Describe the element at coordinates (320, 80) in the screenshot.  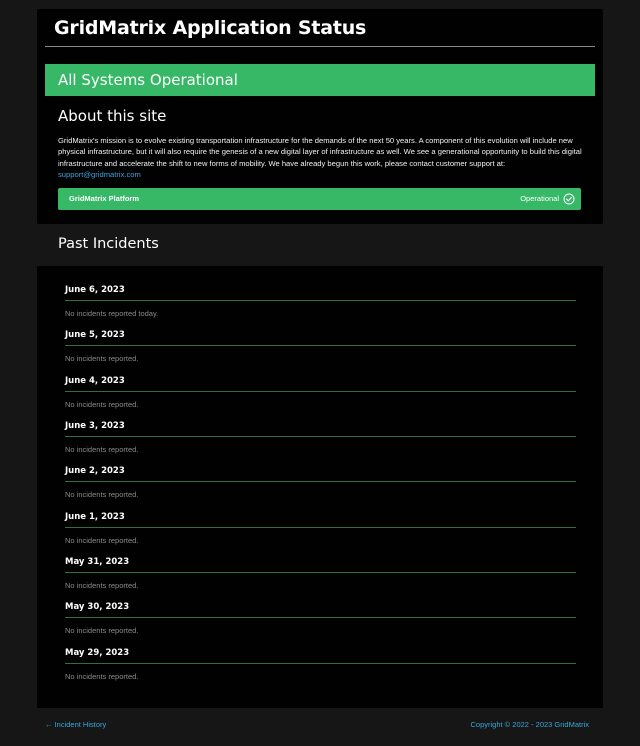
I see `status-banner: All Systems Operational` at that location.